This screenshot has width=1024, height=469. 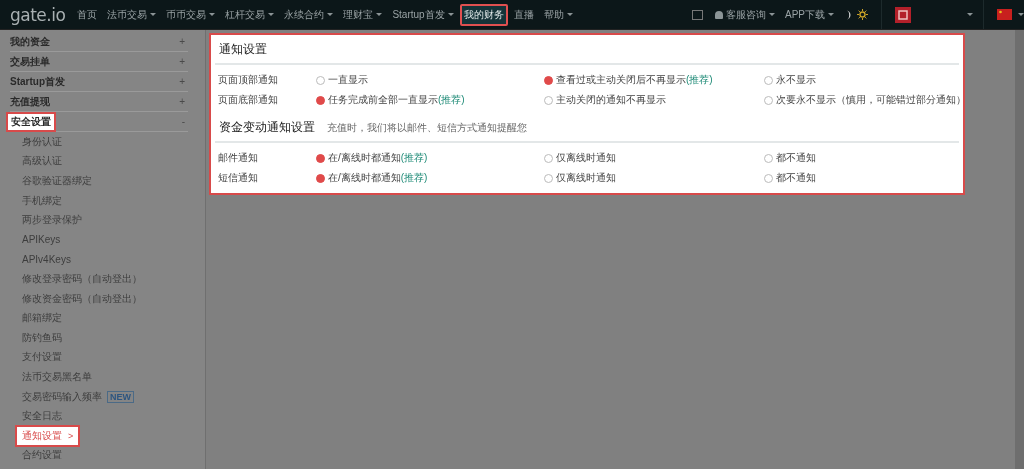 What do you see at coordinates (558, 14) in the screenshot?
I see `nav-link: 帮助` at bounding box center [558, 14].